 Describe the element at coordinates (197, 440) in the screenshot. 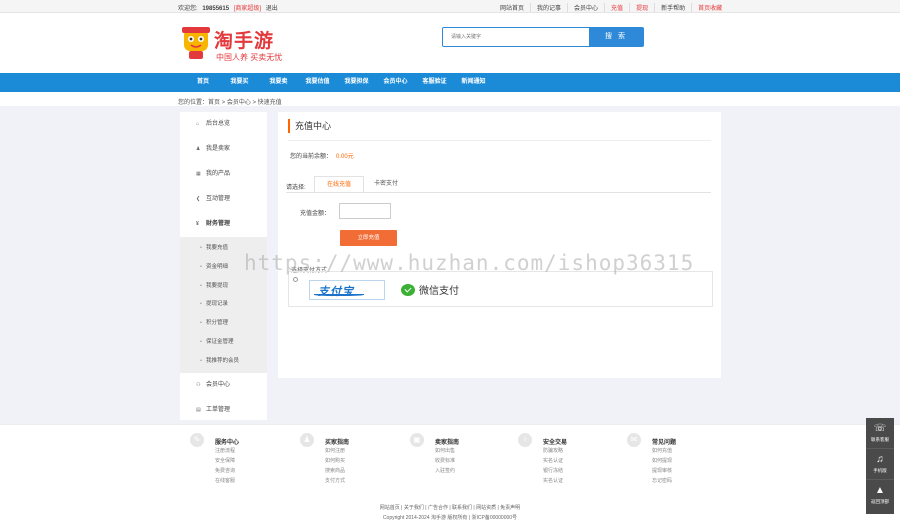

I see `service-icon: ✎` at that location.